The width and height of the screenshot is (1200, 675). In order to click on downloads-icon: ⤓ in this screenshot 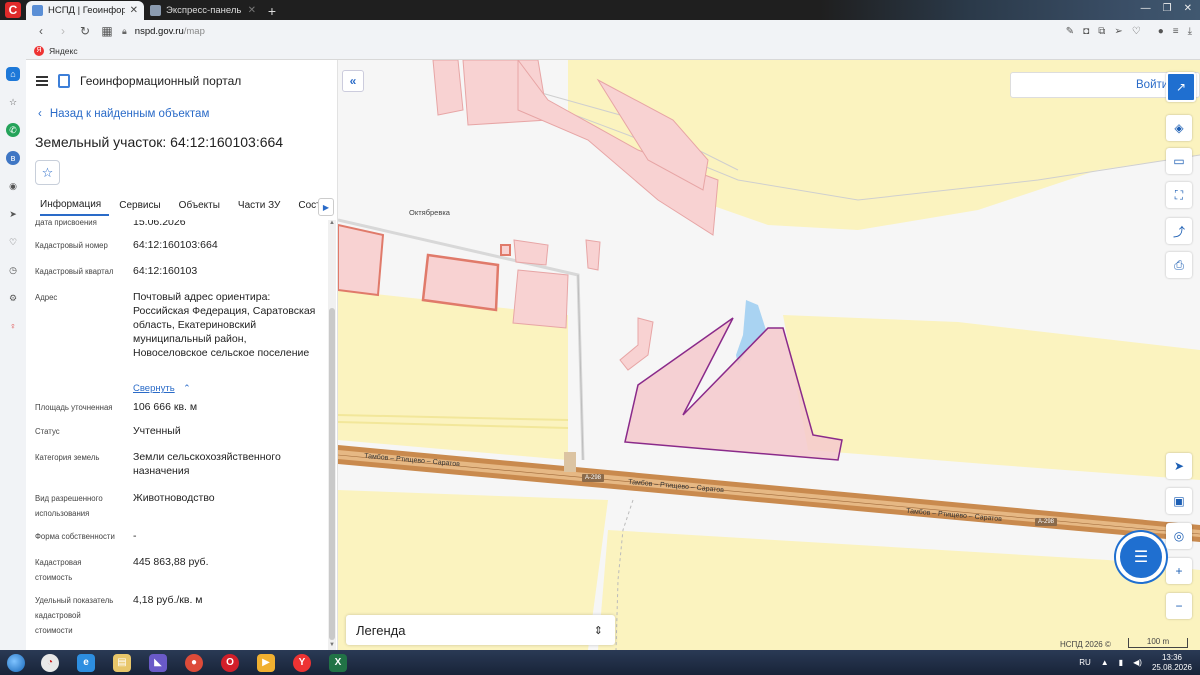, I will do `click(1190, 31)`.